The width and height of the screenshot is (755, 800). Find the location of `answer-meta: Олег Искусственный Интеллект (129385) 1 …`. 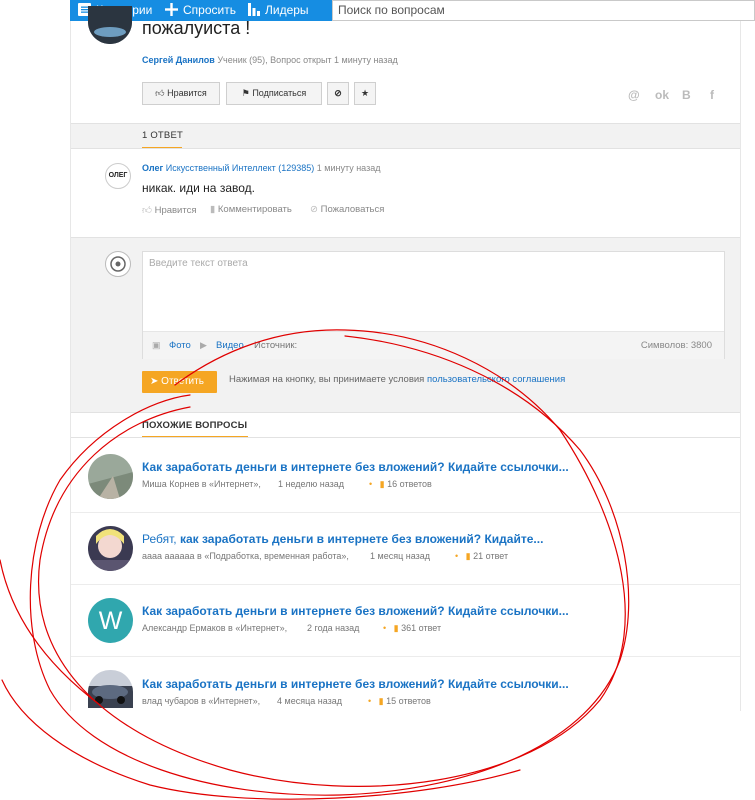

answer-meta: Олег Искусственный Интеллект (129385) 1 … is located at coordinates (261, 168).